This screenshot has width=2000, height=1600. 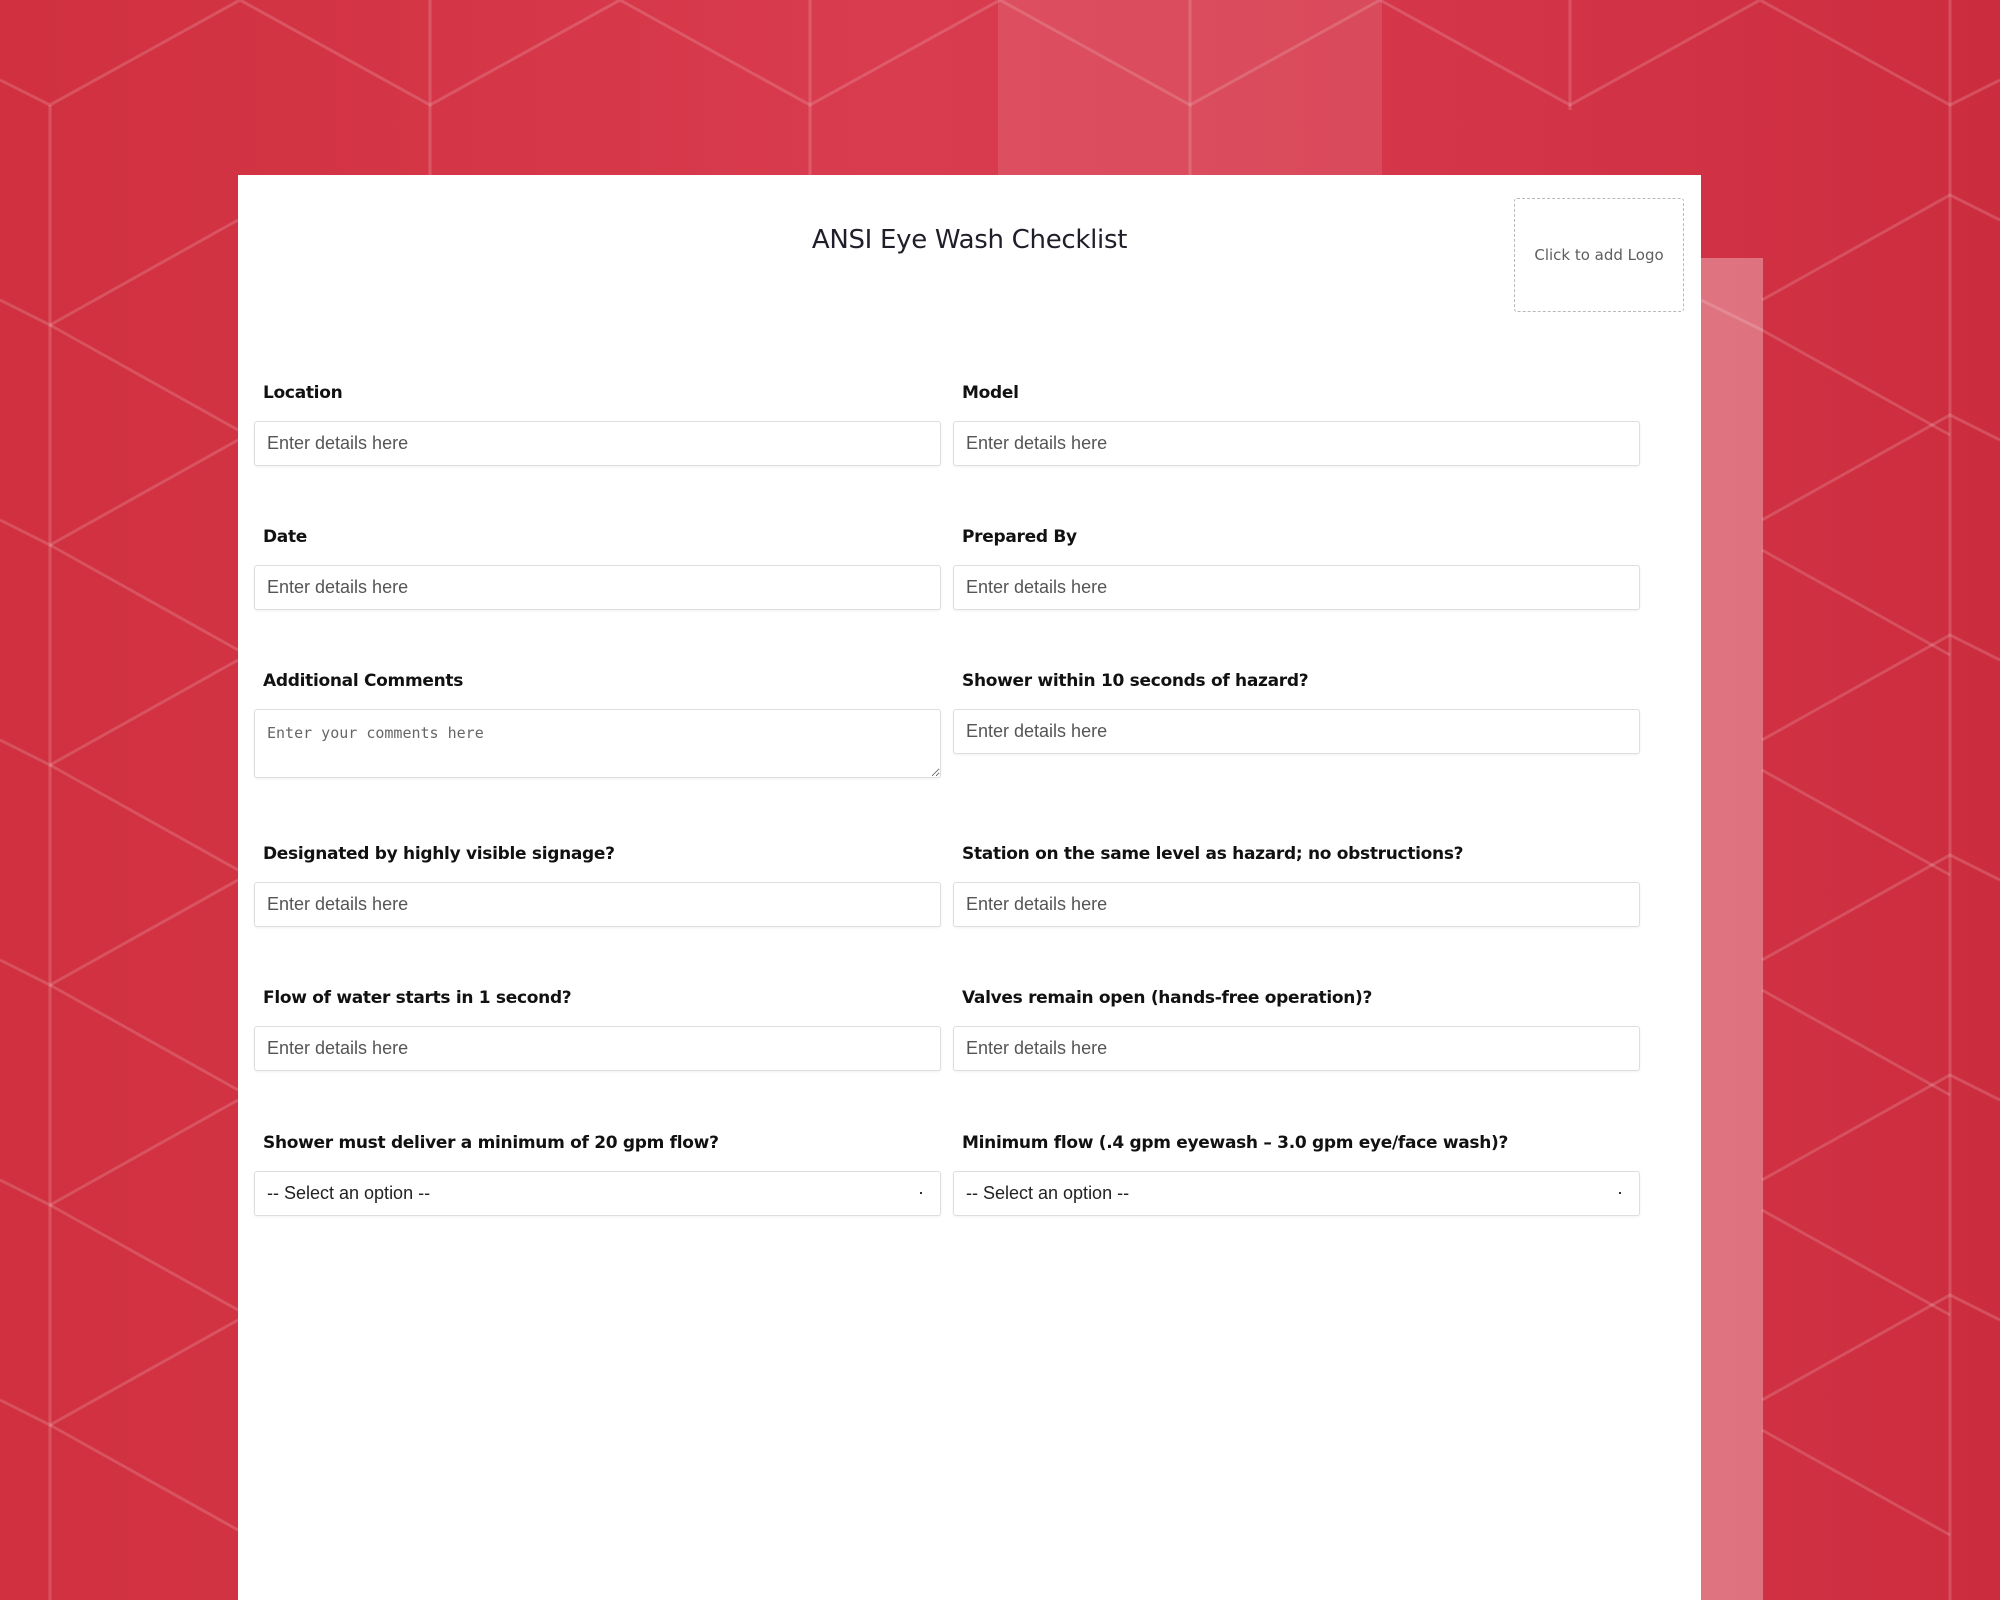 What do you see at coordinates (990, 393) in the screenshot?
I see `field-label: Model` at bounding box center [990, 393].